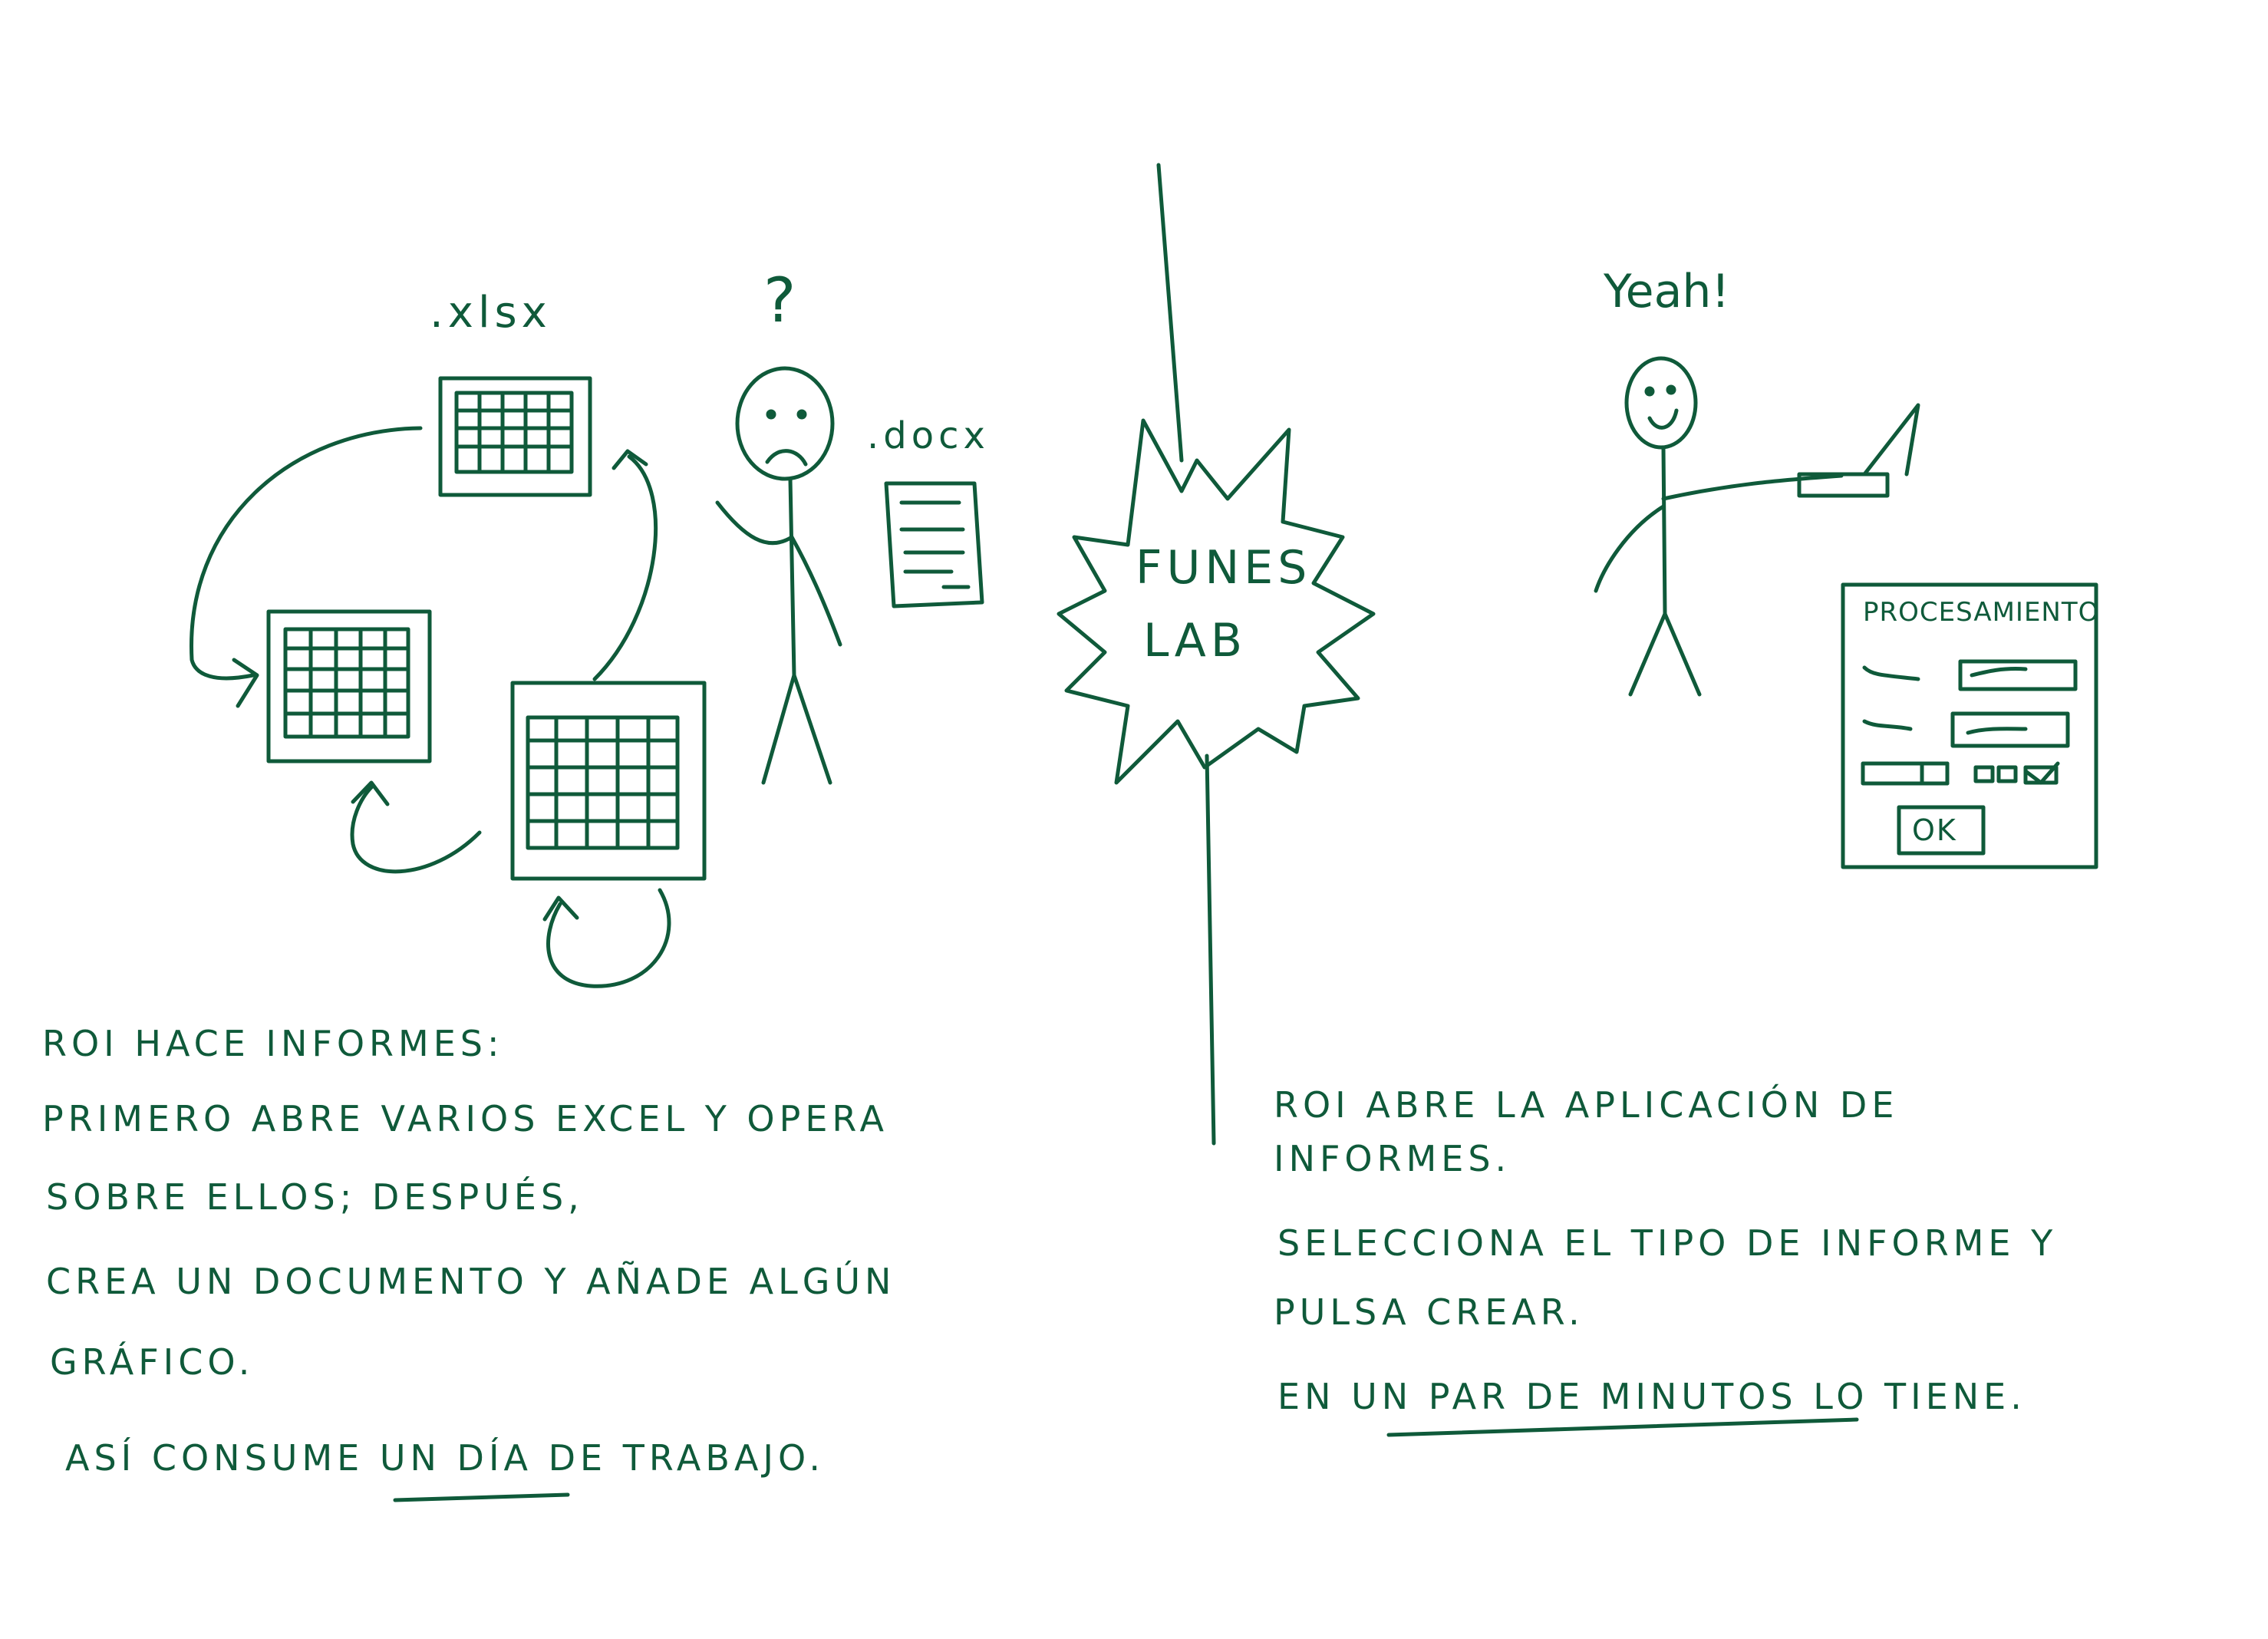 The image size is (2268, 1639). I want to click on left-caption-line-2: PRIMERO ABRE VARIOS EXCEL Y OPERA, so click(465, 1118).